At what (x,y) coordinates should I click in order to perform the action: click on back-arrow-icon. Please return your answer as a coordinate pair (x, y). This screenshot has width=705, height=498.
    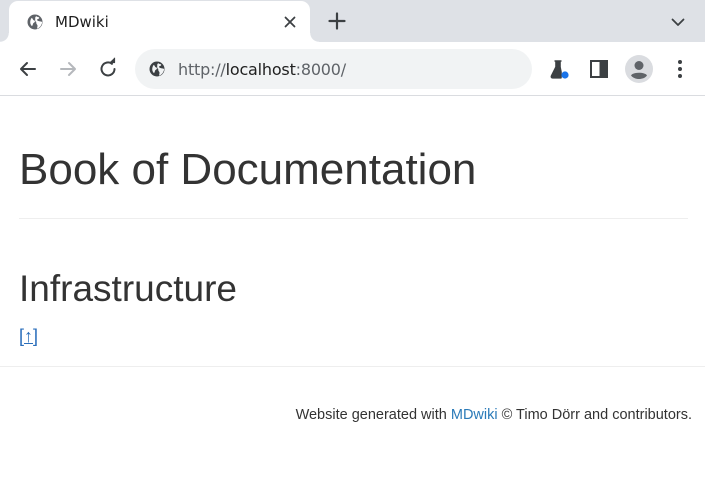
    Looking at the image, I should click on (28, 69).